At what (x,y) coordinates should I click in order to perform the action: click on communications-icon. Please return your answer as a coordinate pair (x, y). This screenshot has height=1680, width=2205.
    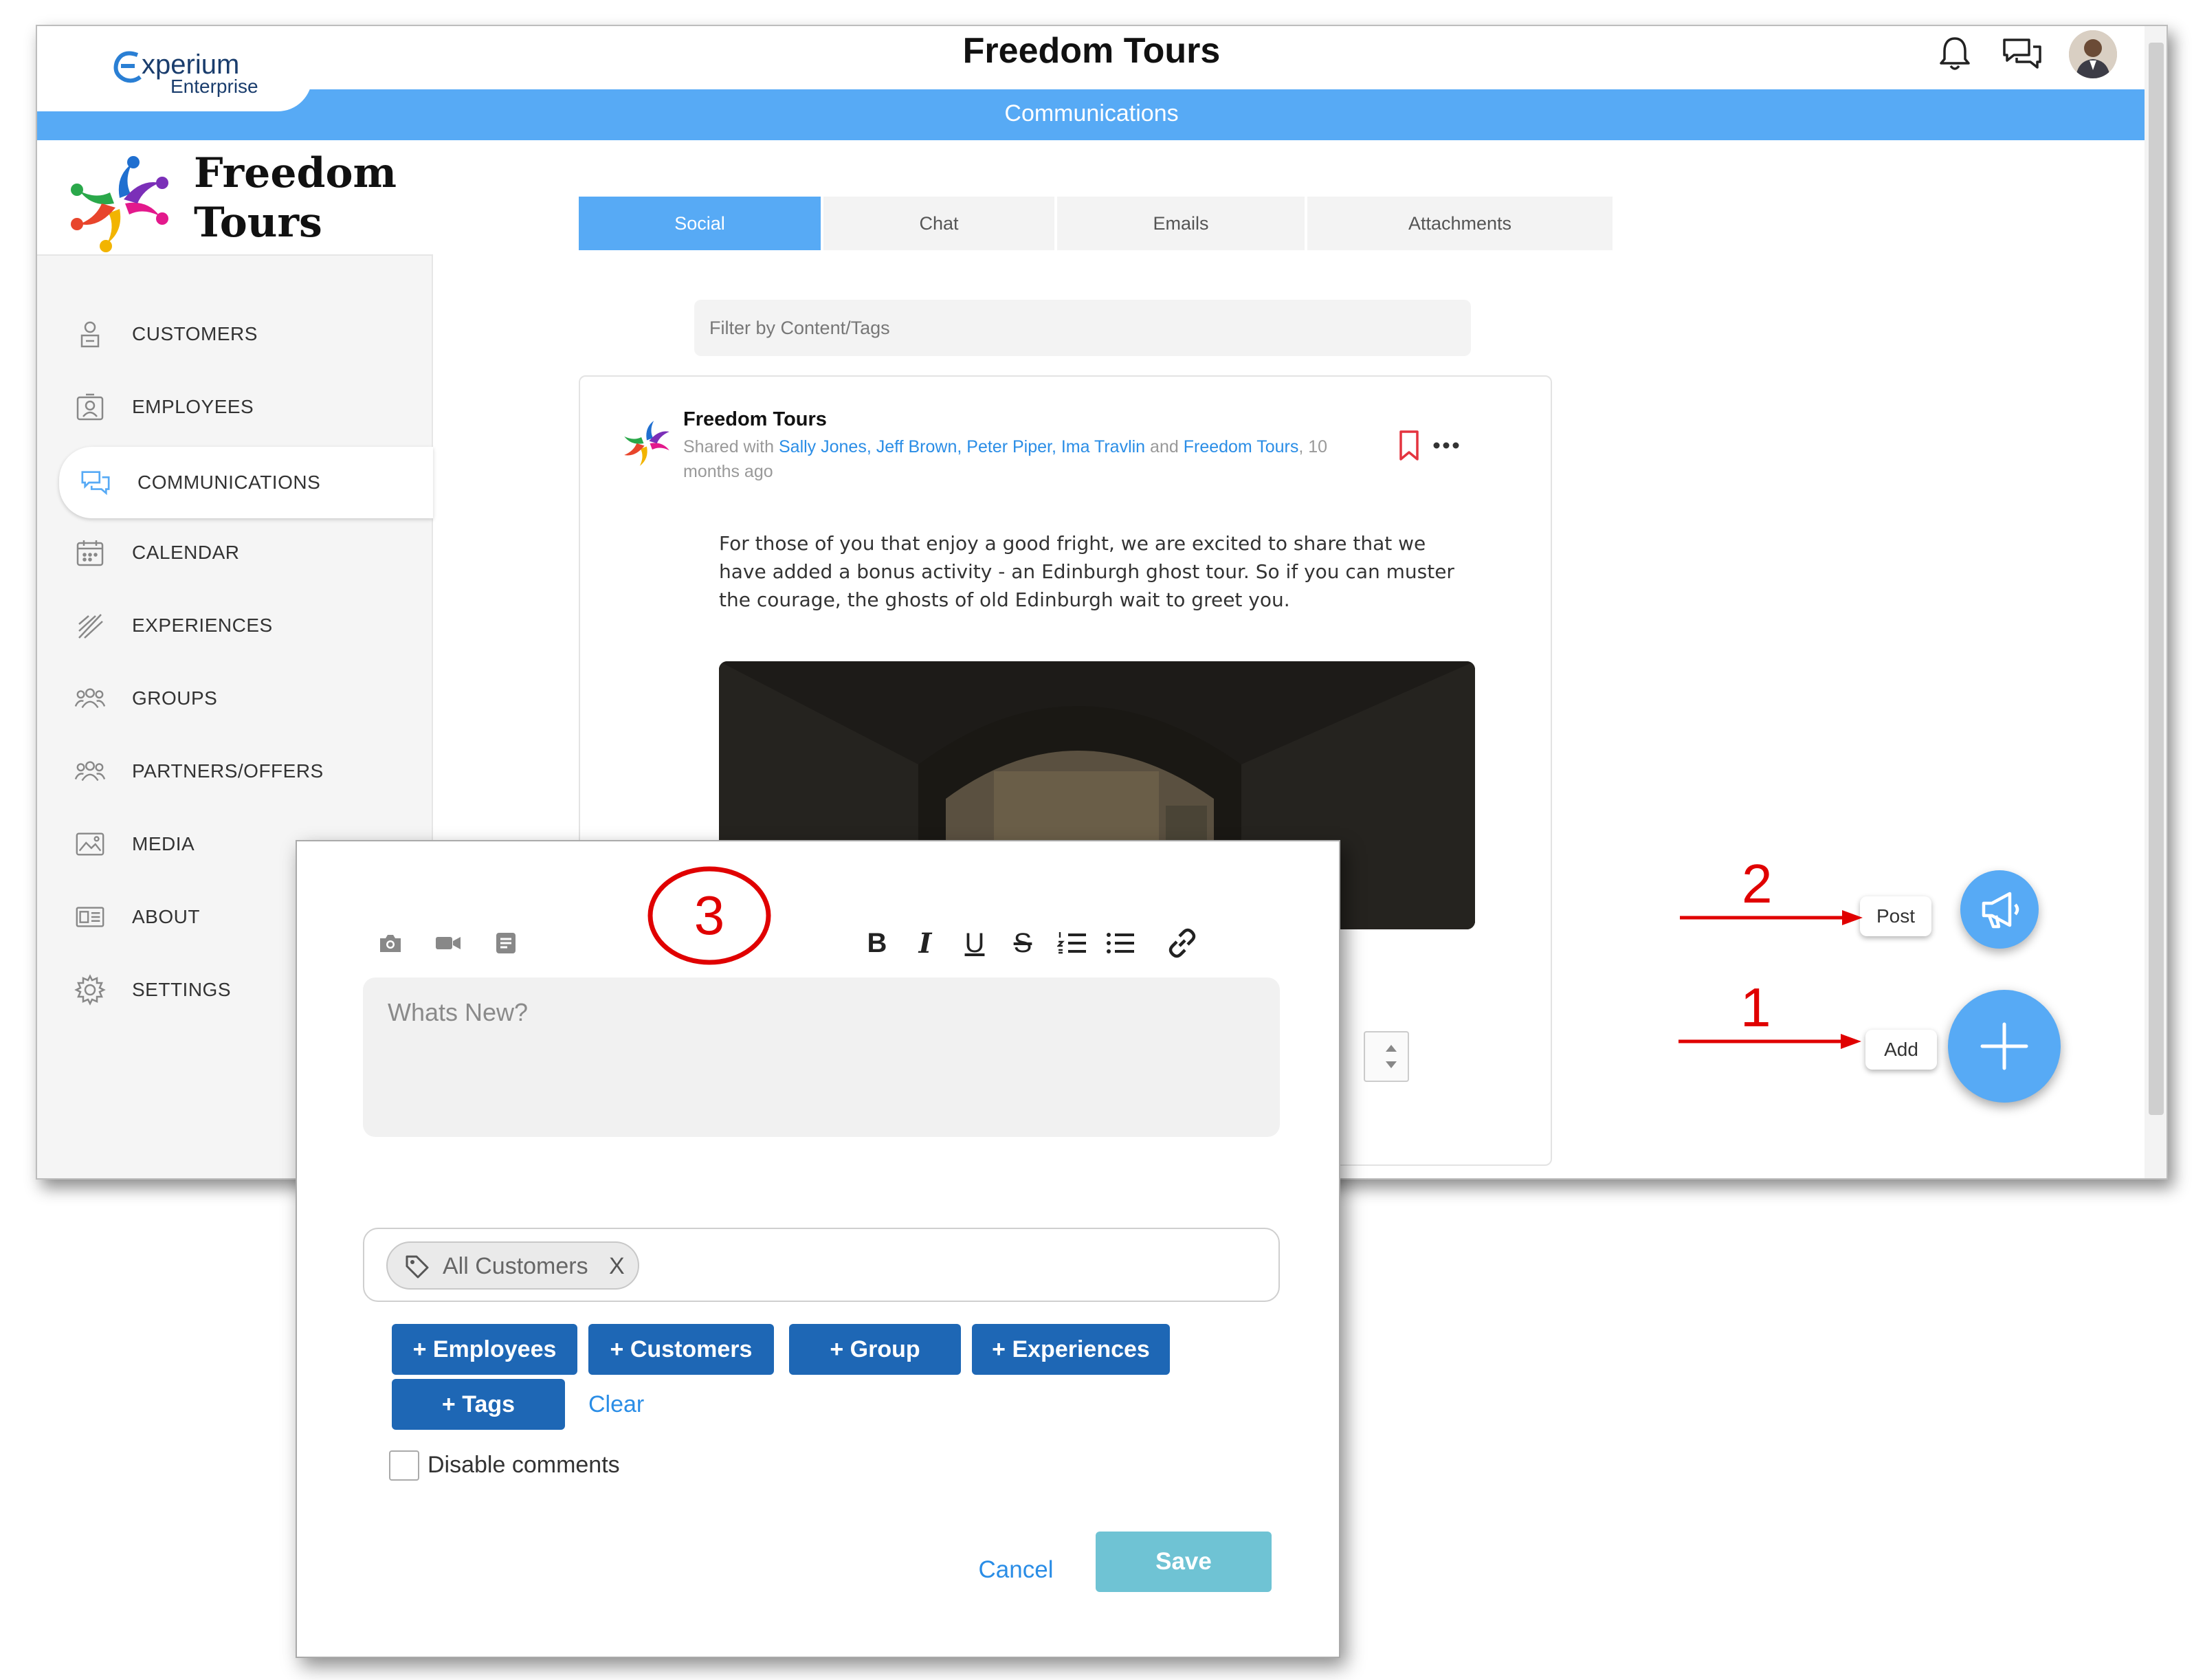
    Looking at the image, I should click on (95, 482).